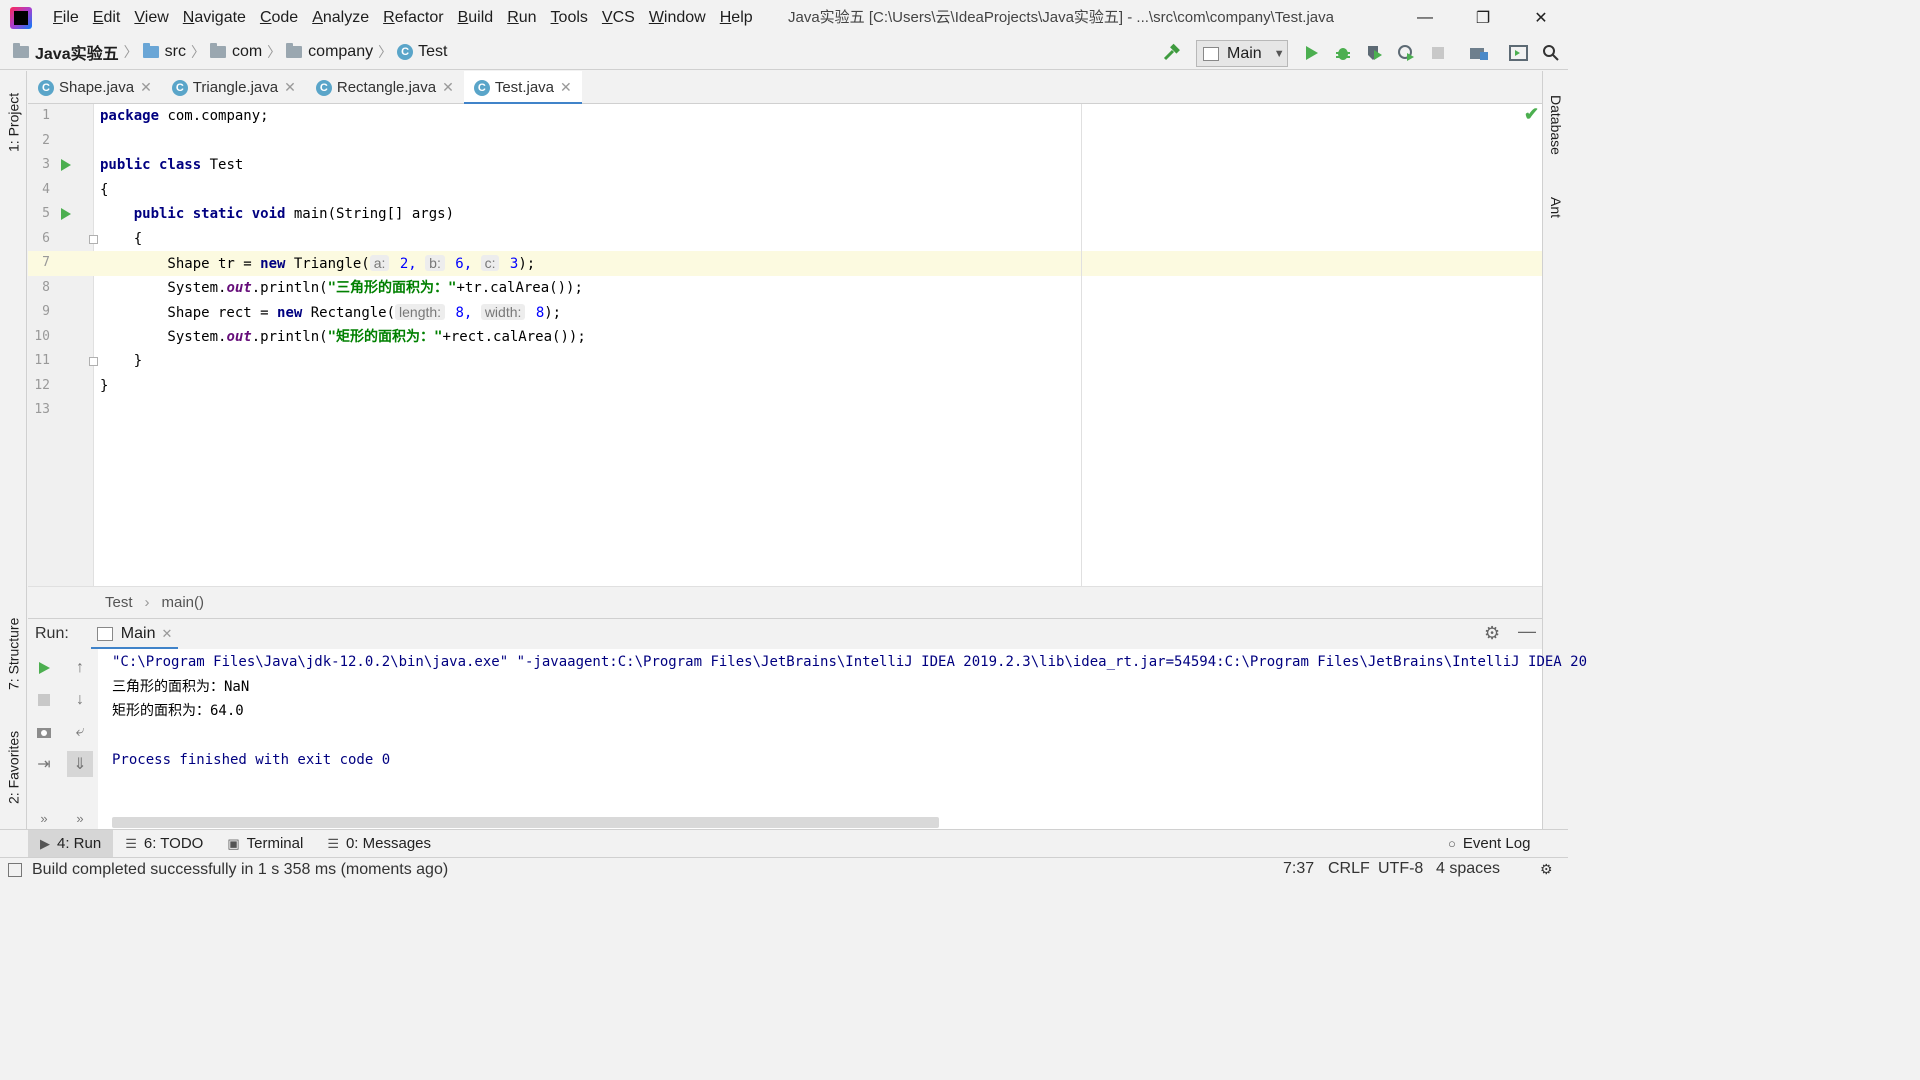  What do you see at coordinates (522, 88) in the screenshot?
I see `tab-test-java: C Test.java ✕` at bounding box center [522, 88].